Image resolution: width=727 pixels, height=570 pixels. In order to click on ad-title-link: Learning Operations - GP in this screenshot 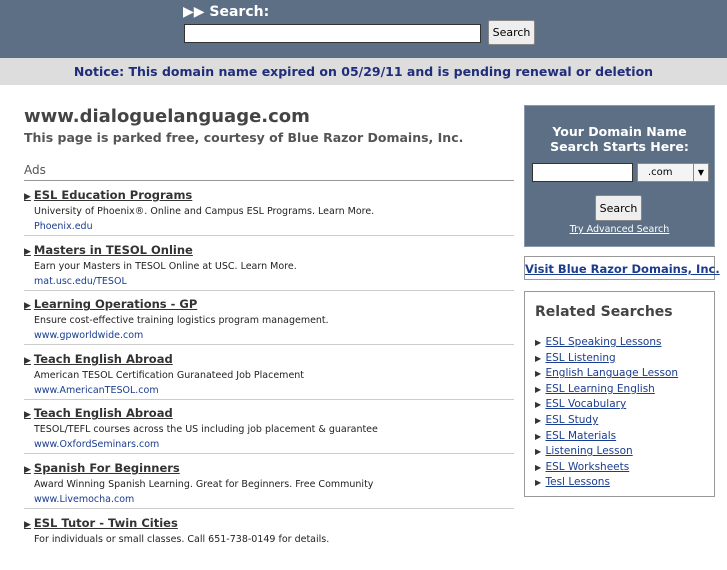, I will do `click(115, 304)`.